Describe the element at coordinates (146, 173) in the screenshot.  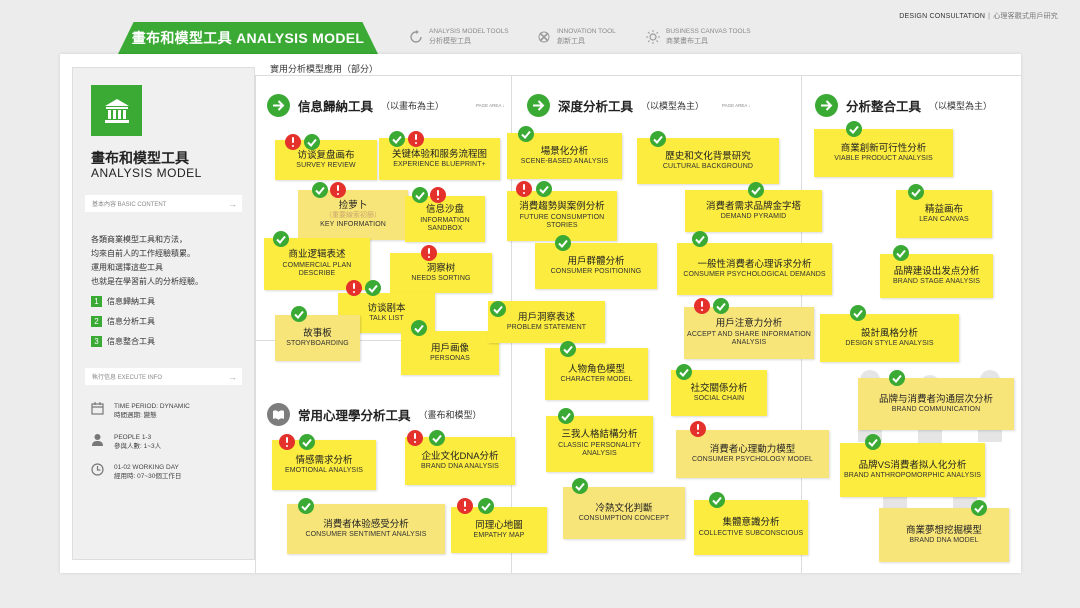
I see `sidebar-title-en: ANALYSIS MODEL` at that location.